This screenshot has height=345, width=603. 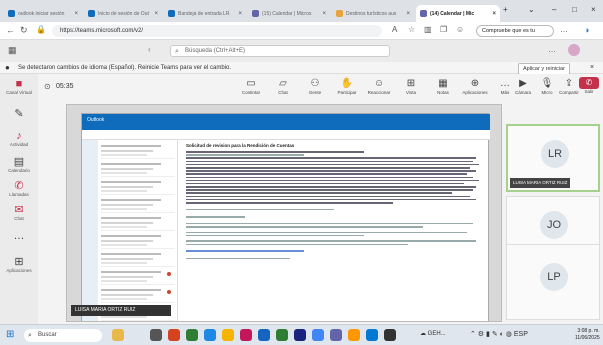 I want to click on close-window-icon: ×, so click(x=593, y=9).